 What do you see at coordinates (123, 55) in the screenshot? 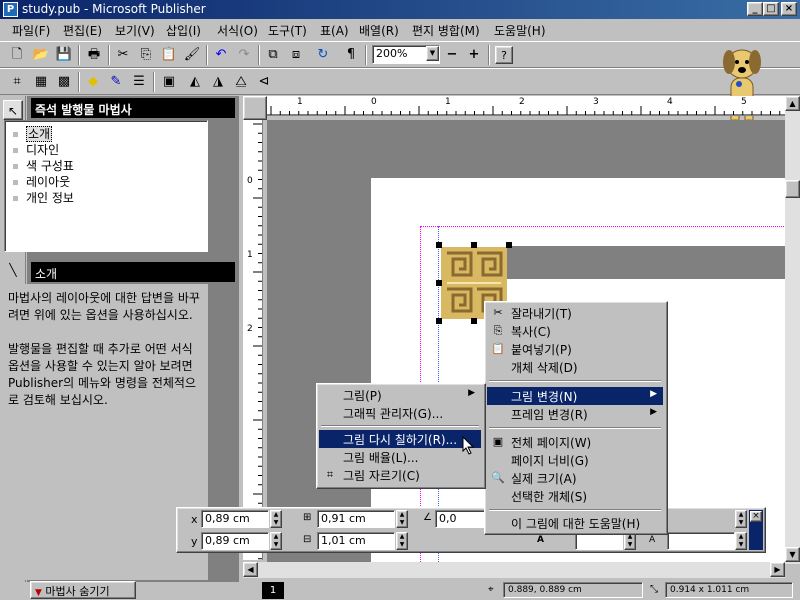
I see `cut-icon: ✂` at bounding box center [123, 55].